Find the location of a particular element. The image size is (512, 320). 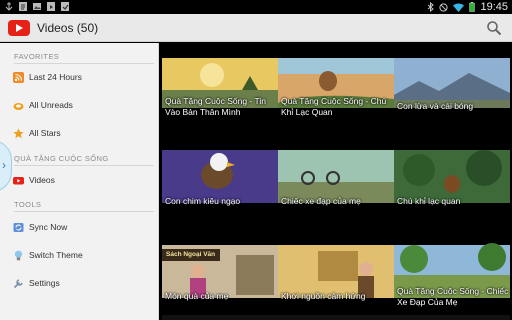

video-title: Món quà của mẹ is located at coordinates (197, 296).